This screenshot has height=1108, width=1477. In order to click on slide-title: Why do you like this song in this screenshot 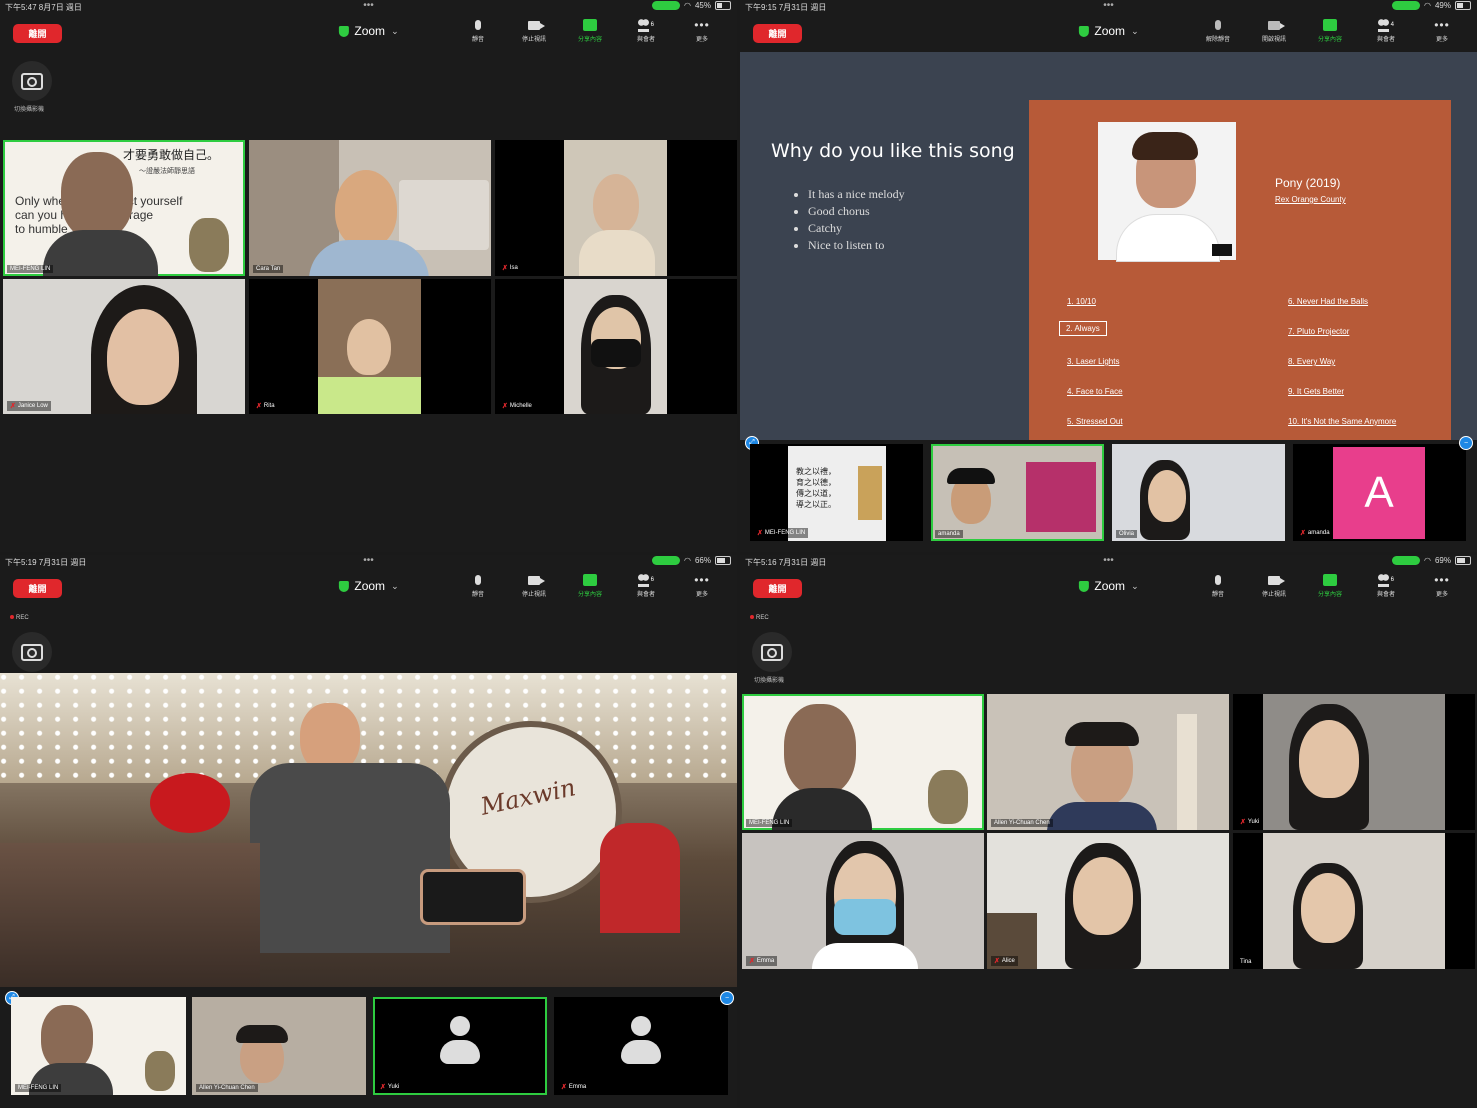, I will do `click(893, 151)`.